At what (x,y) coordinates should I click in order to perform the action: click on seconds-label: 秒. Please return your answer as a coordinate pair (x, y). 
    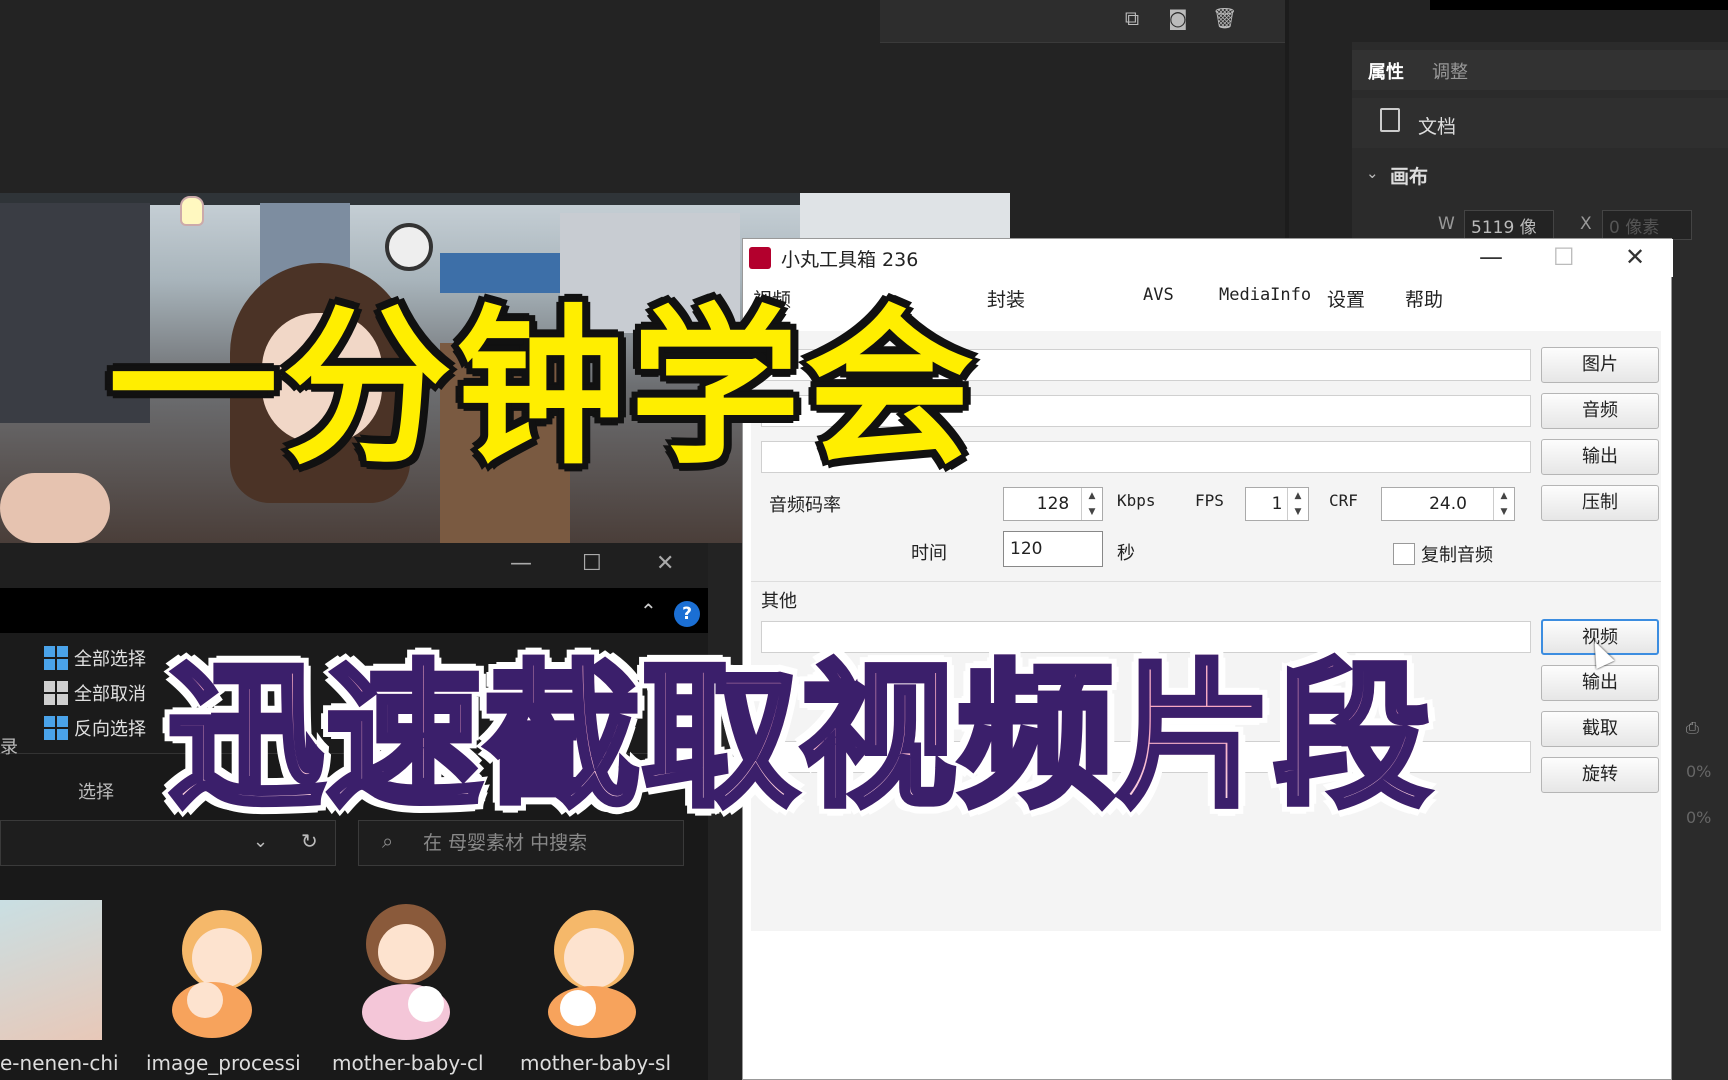
    Looking at the image, I should click on (1126, 553).